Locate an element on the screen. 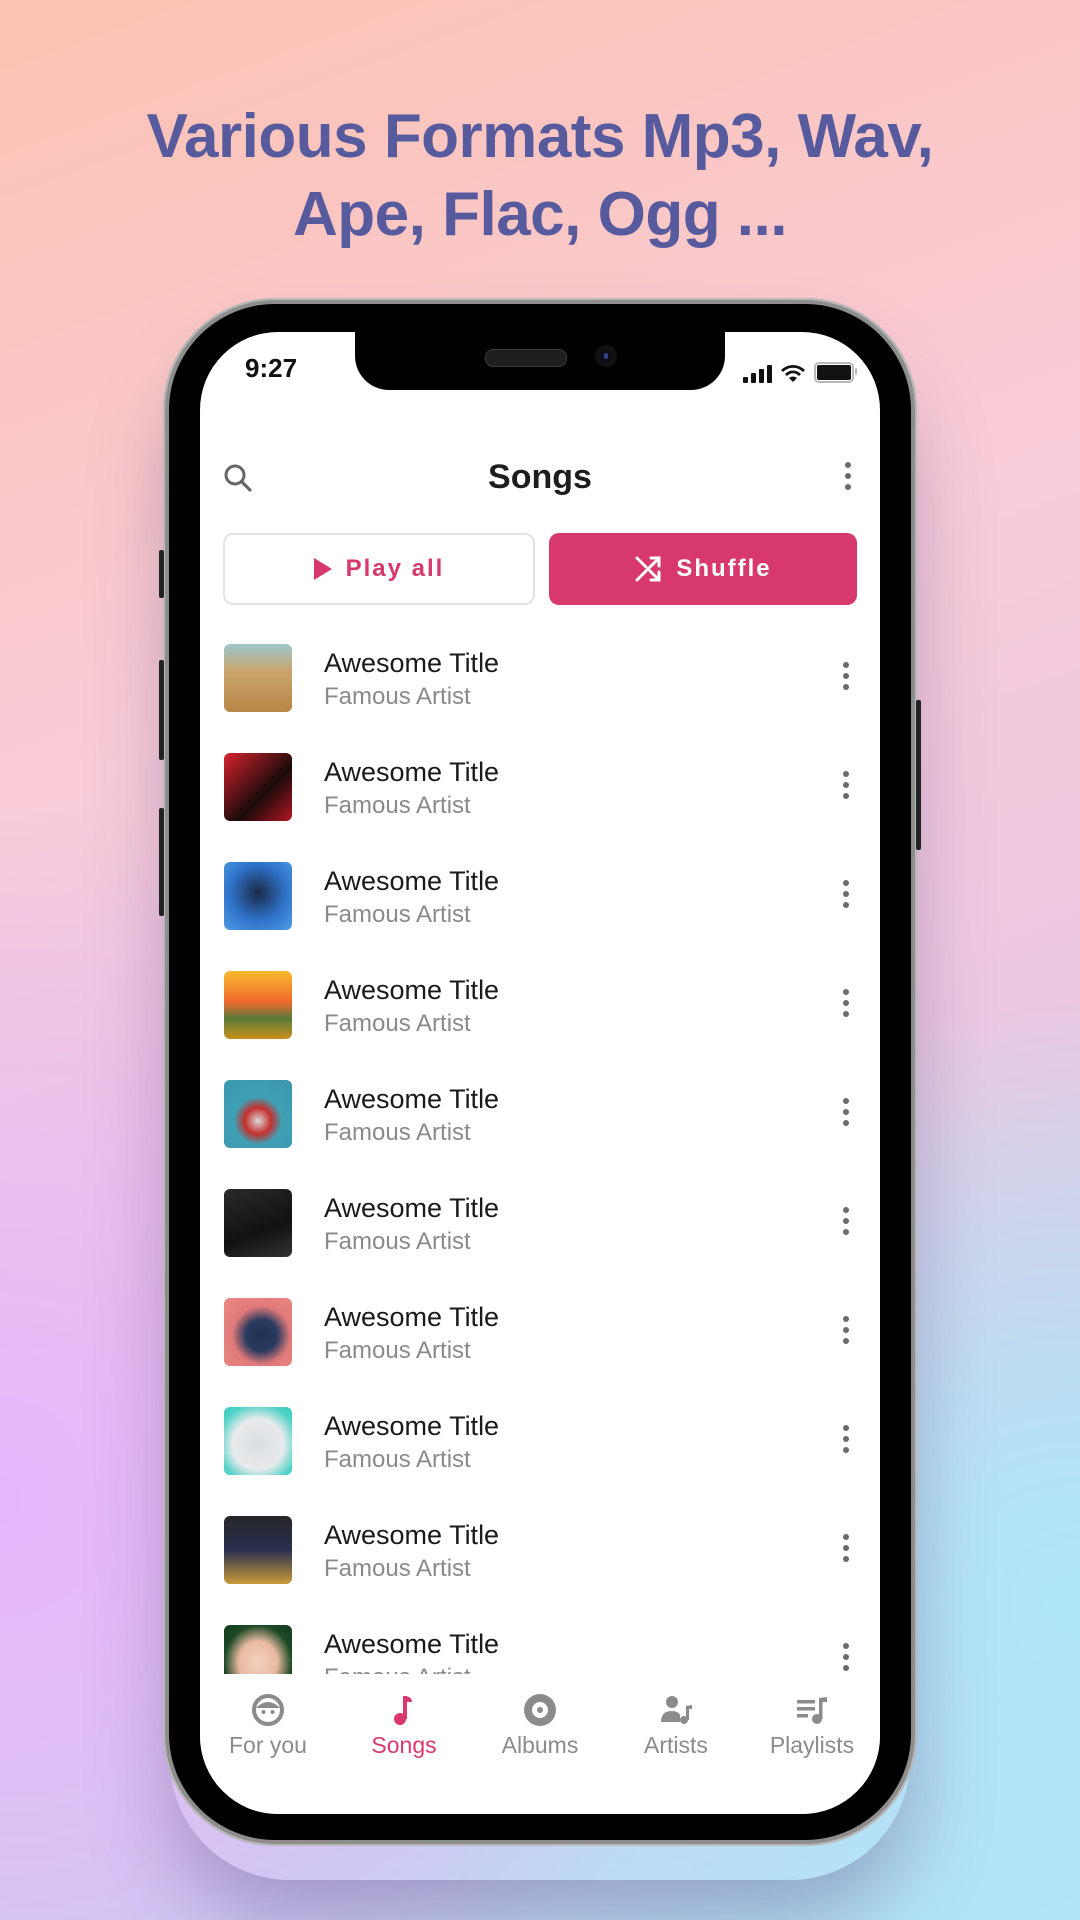 The height and width of the screenshot is (1920, 1080). nav-item-playlists: Playlists is located at coordinates (812, 1744).